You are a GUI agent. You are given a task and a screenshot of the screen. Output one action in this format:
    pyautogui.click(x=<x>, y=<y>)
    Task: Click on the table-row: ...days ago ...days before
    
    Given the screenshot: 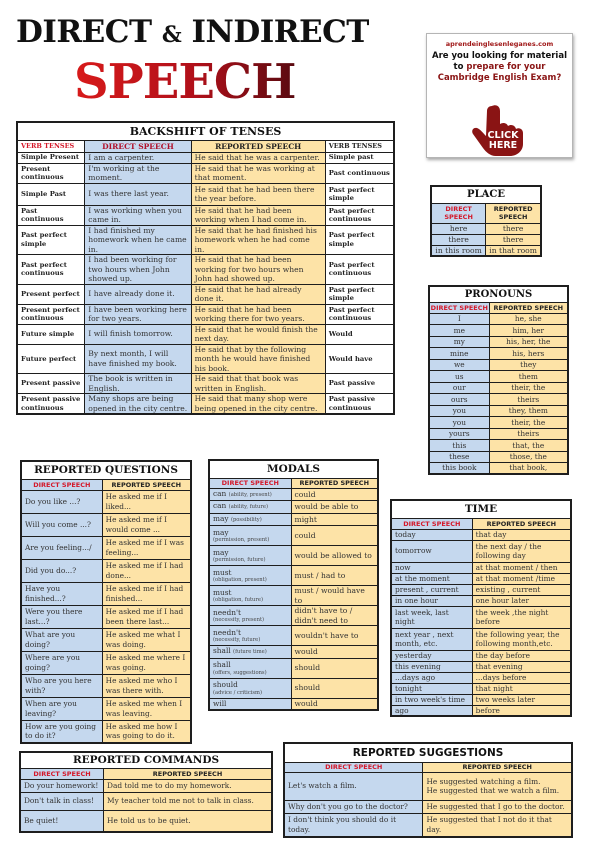 What is the action you would take?
    pyautogui.click(x=481, y=677)
    